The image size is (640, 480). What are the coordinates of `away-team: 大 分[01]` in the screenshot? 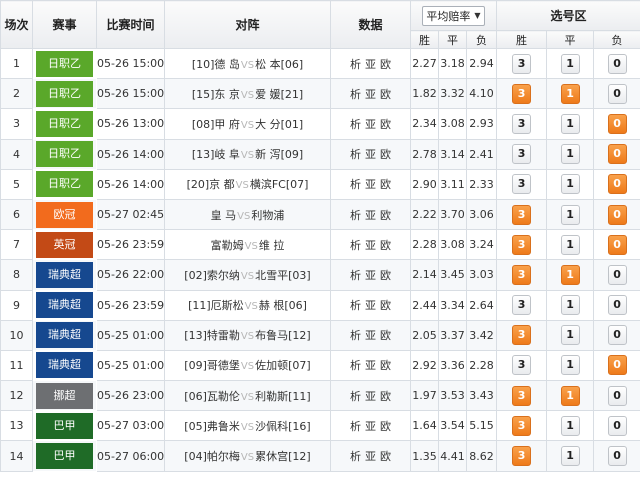 It's located at (279, 124).